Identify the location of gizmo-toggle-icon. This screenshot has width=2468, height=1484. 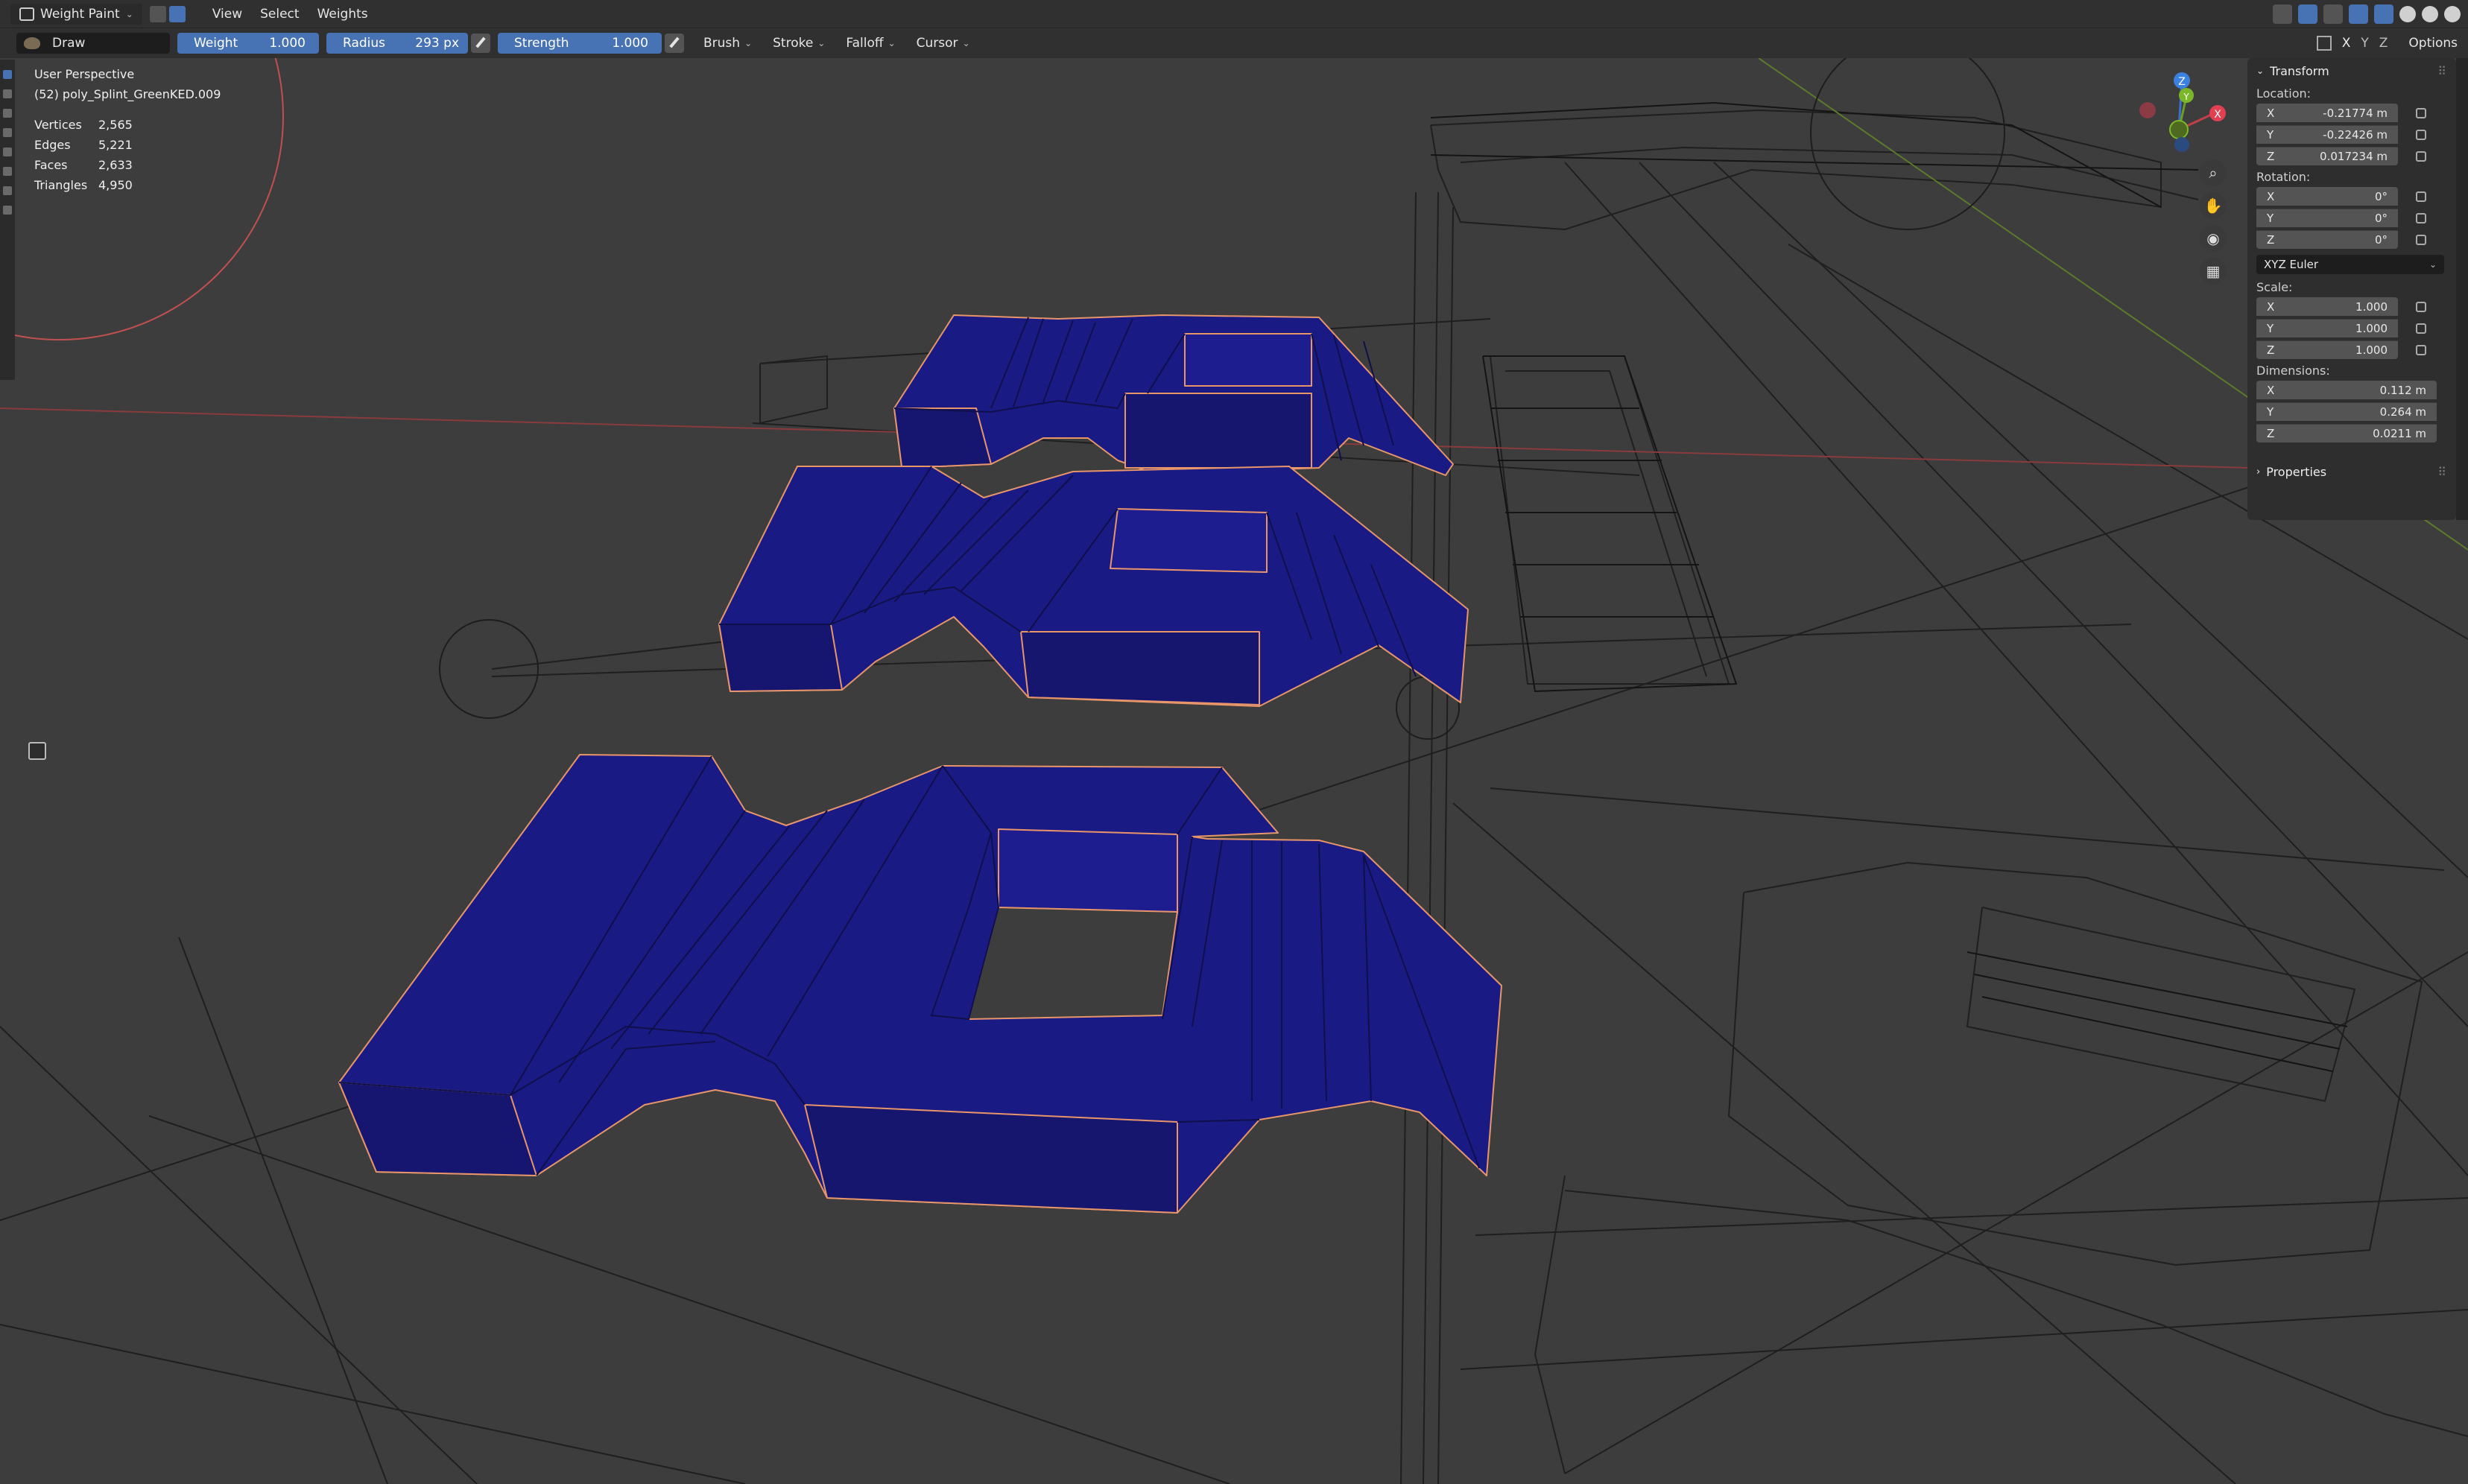
(2307, 14).